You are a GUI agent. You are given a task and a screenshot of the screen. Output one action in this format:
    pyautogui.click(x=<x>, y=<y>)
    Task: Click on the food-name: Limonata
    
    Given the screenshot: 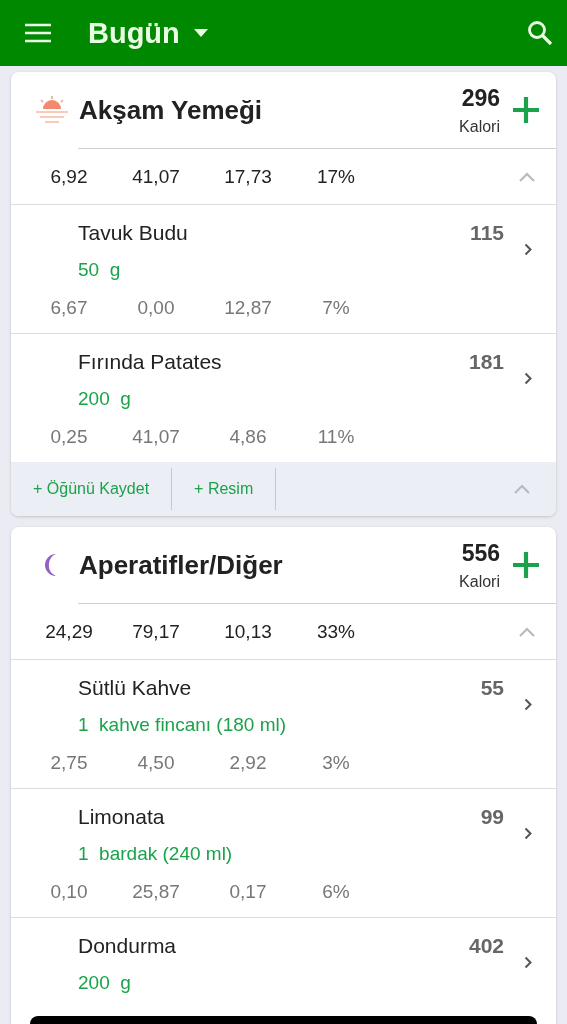 What is the action you would take?
    pyautogui.click(x=279, y=817)
    